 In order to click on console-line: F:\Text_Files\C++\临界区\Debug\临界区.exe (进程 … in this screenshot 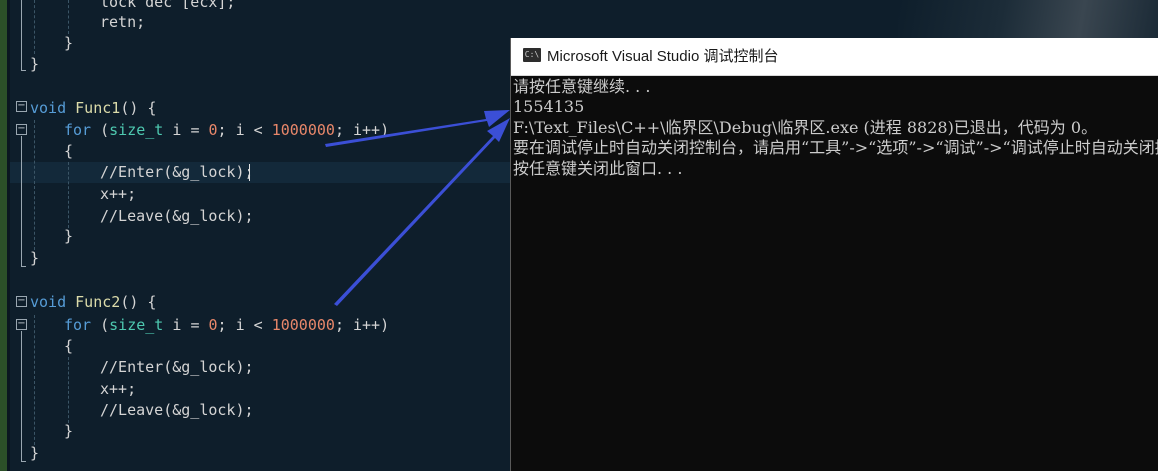, I will do `click(805, 127)`.